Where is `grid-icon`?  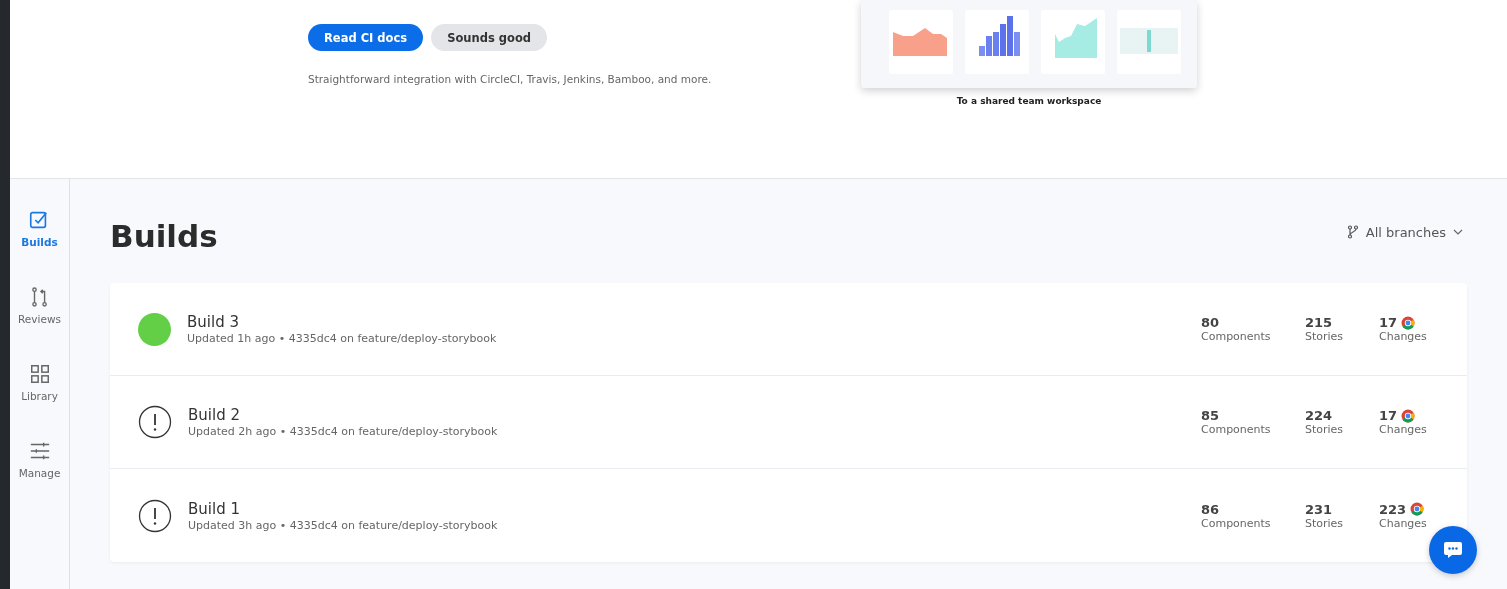 grid-icon is located at coordinates (39, 374).